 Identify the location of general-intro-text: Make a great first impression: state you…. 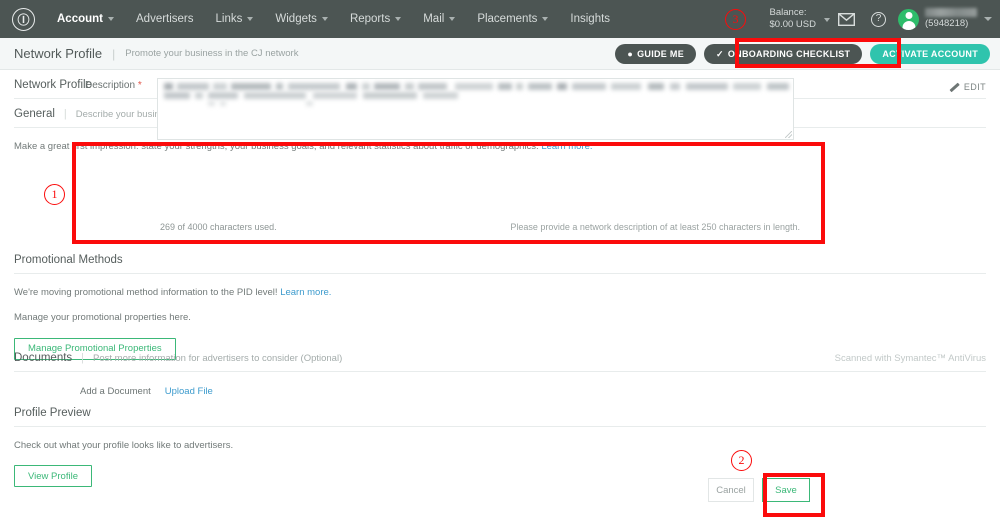
(500, 146).